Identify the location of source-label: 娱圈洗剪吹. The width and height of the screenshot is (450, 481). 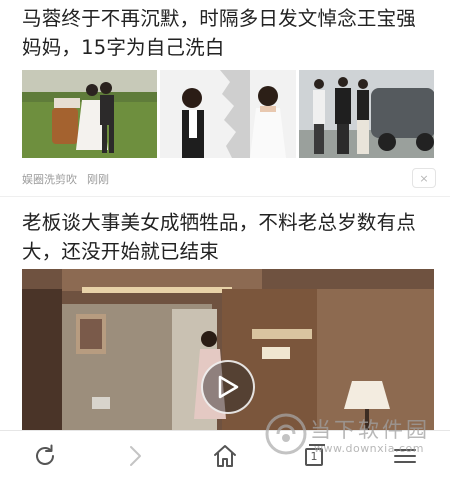
(49, 179).